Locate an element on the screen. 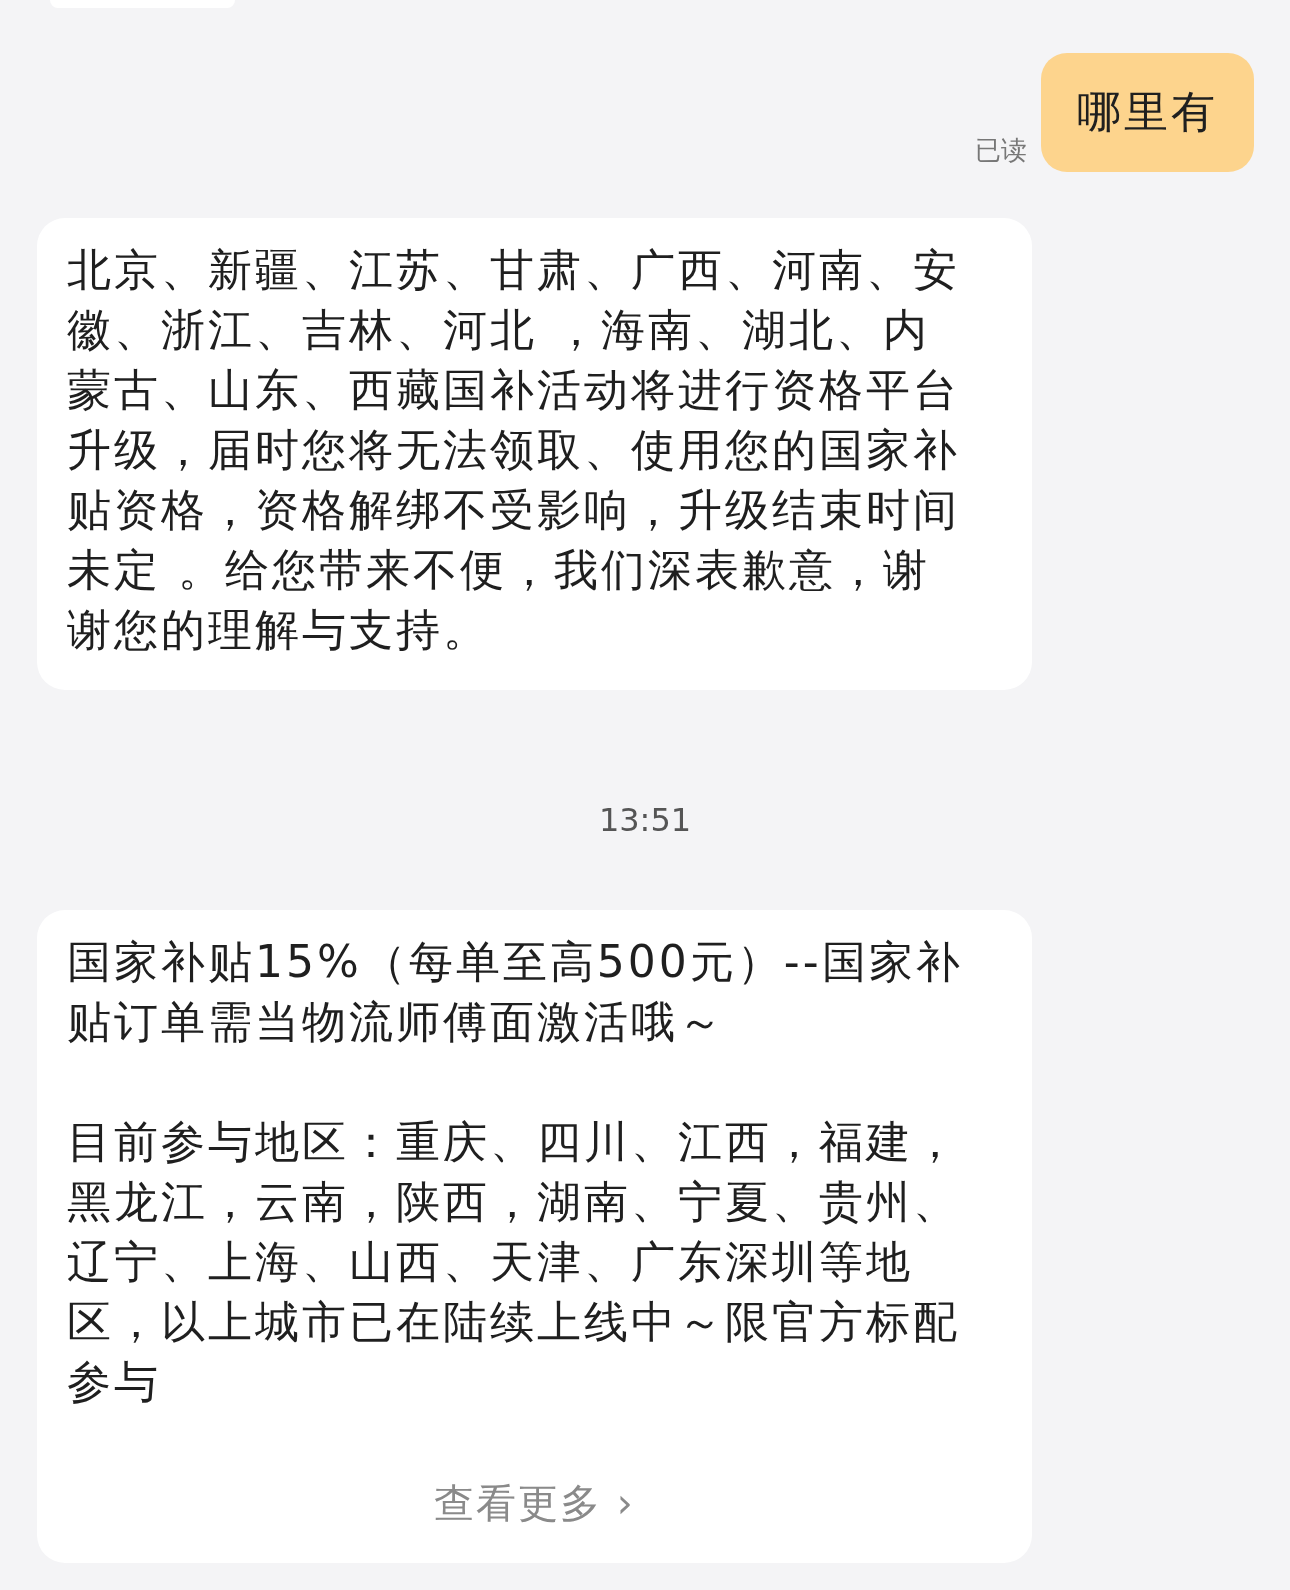  message-text: 目前参与地区：重庆、四川、江西，福建，黑龙江，云南，陕西，湖南、宁夏、贵州、辽宁、上海、山西、天津、广东深圳等地区，以上城市已在陆续上线中～限官方标配参与 is located at coordinates (514, 1262).